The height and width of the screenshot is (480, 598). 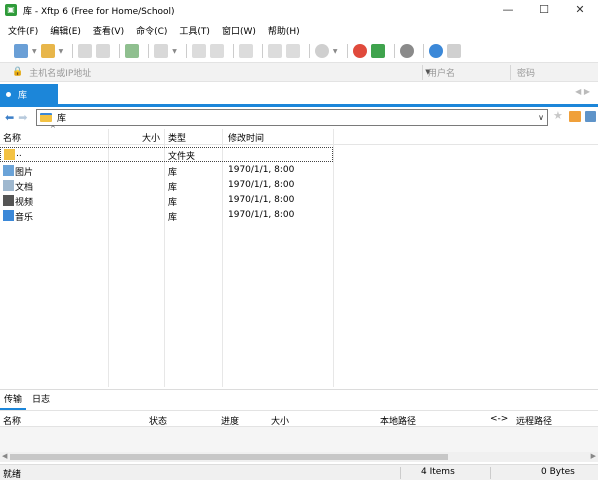 I want to click on music-icon, so click(x=8, y=215).